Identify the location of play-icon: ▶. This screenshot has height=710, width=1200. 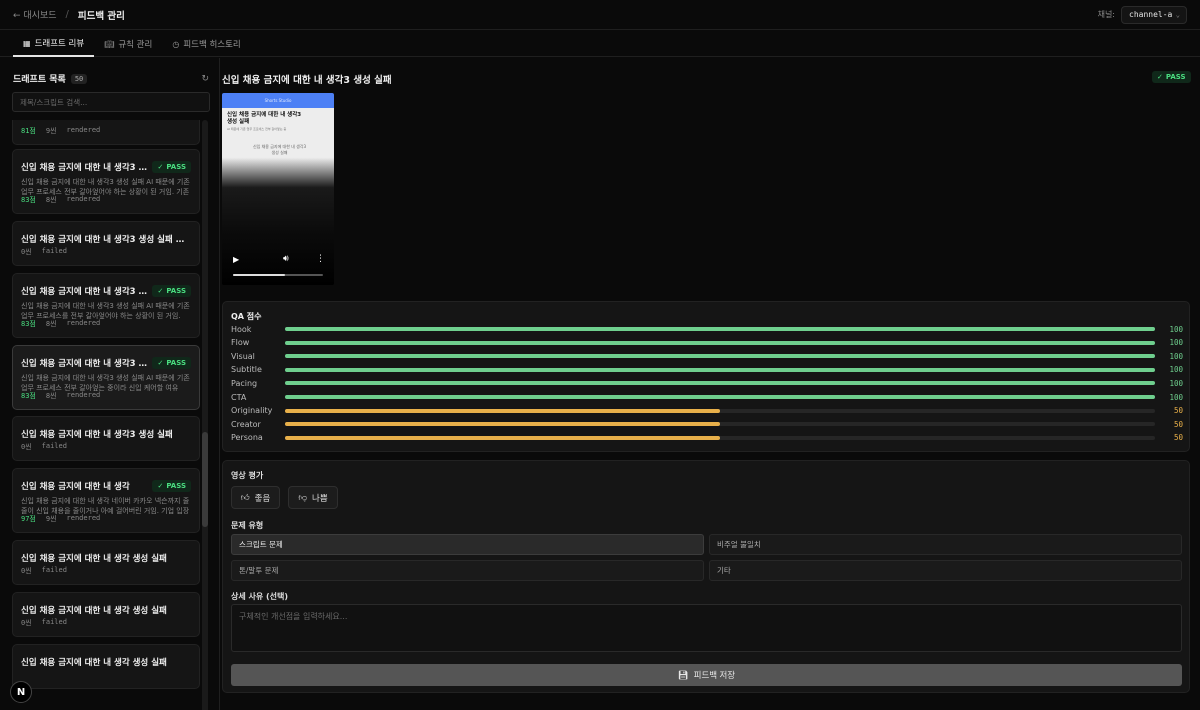
(236, 259).